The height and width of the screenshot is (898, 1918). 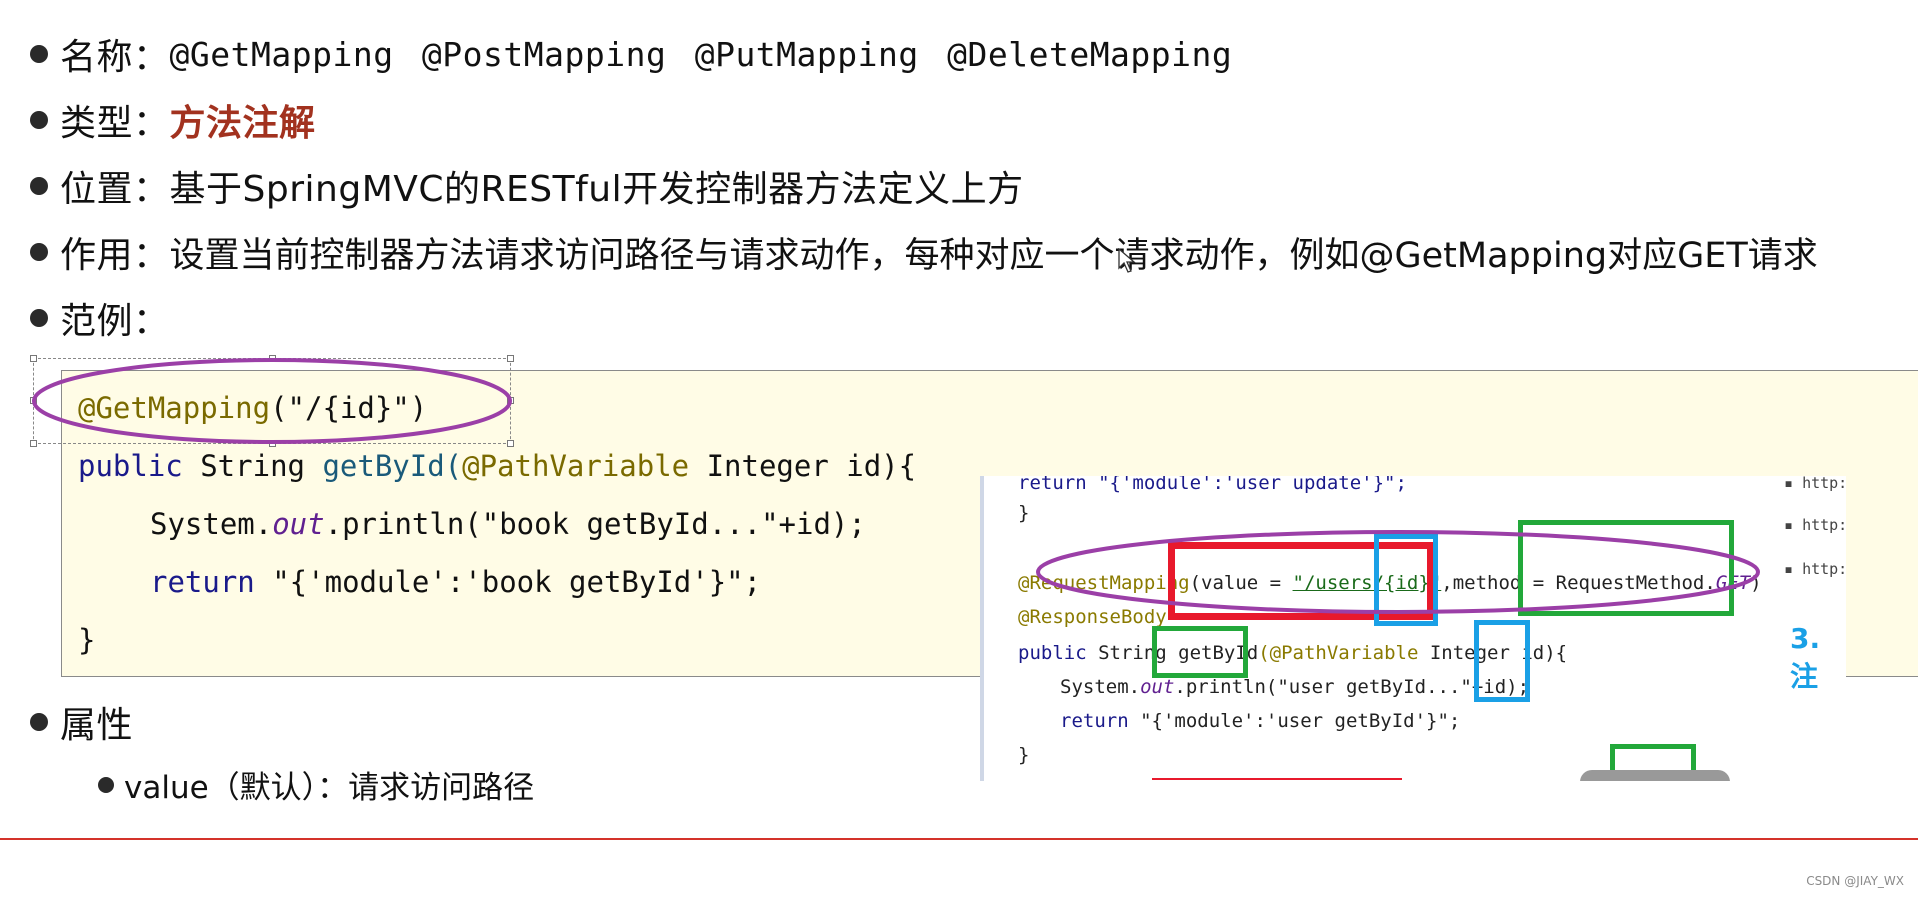 I want to click on code-line-4: return "{'module':'book getById'}";, so click(x=455, y=582).